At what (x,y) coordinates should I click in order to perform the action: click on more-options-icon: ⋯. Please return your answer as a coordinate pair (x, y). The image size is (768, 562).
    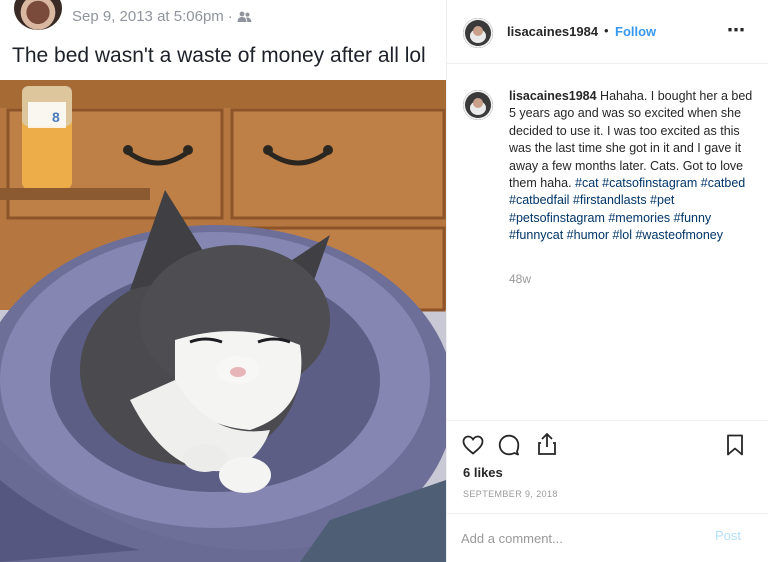
    Looking at the image, I should click on (736, 30).